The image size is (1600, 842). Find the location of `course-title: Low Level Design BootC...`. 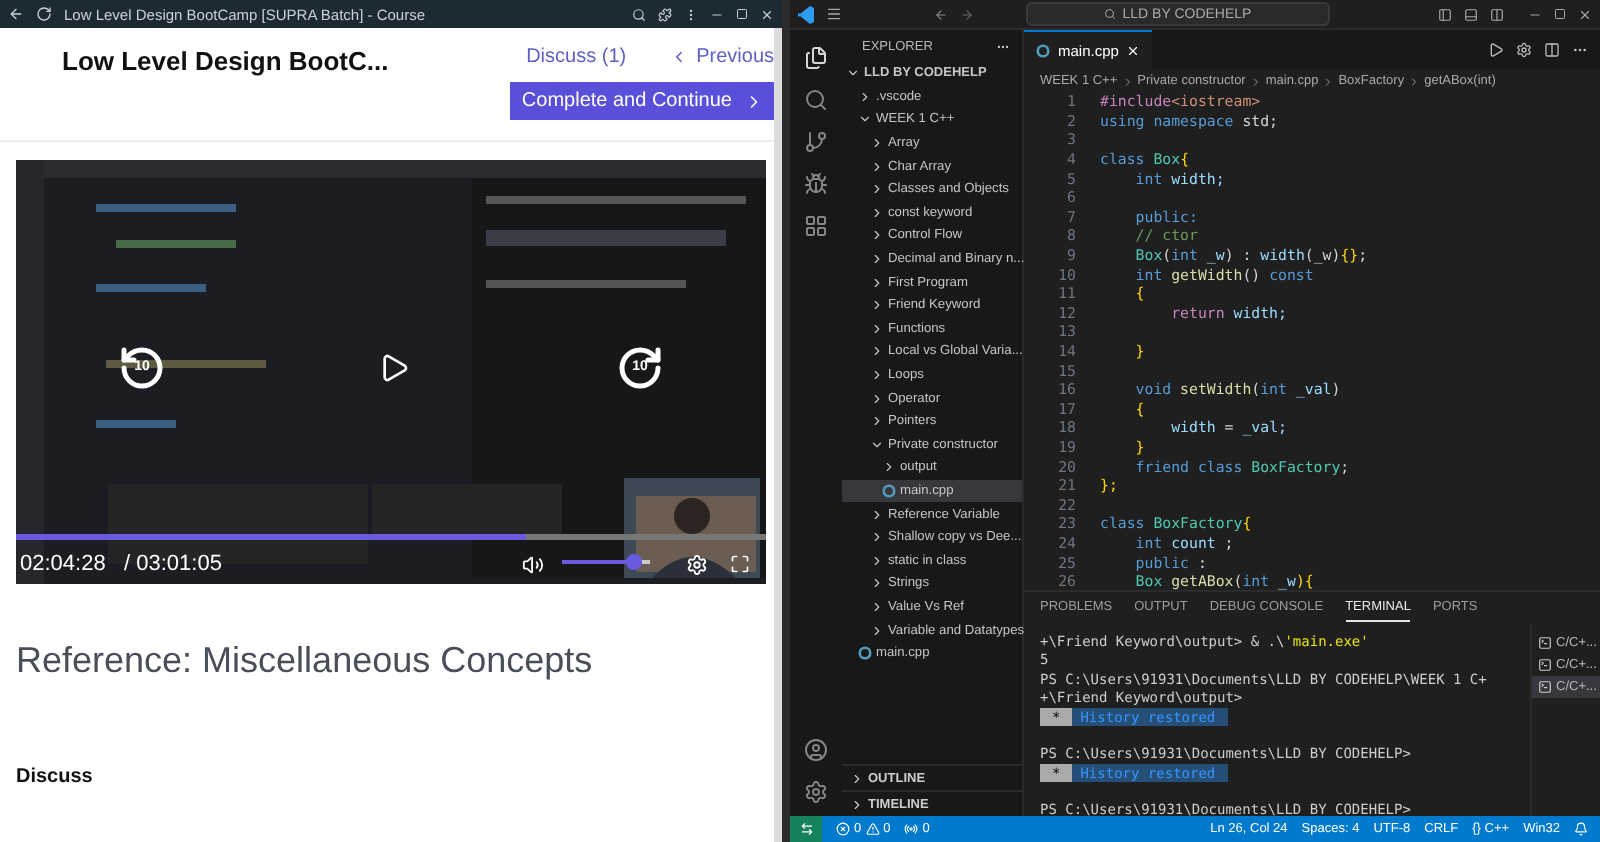

course-title: Low Level Design BootC... is located at coordinates (226, 63).